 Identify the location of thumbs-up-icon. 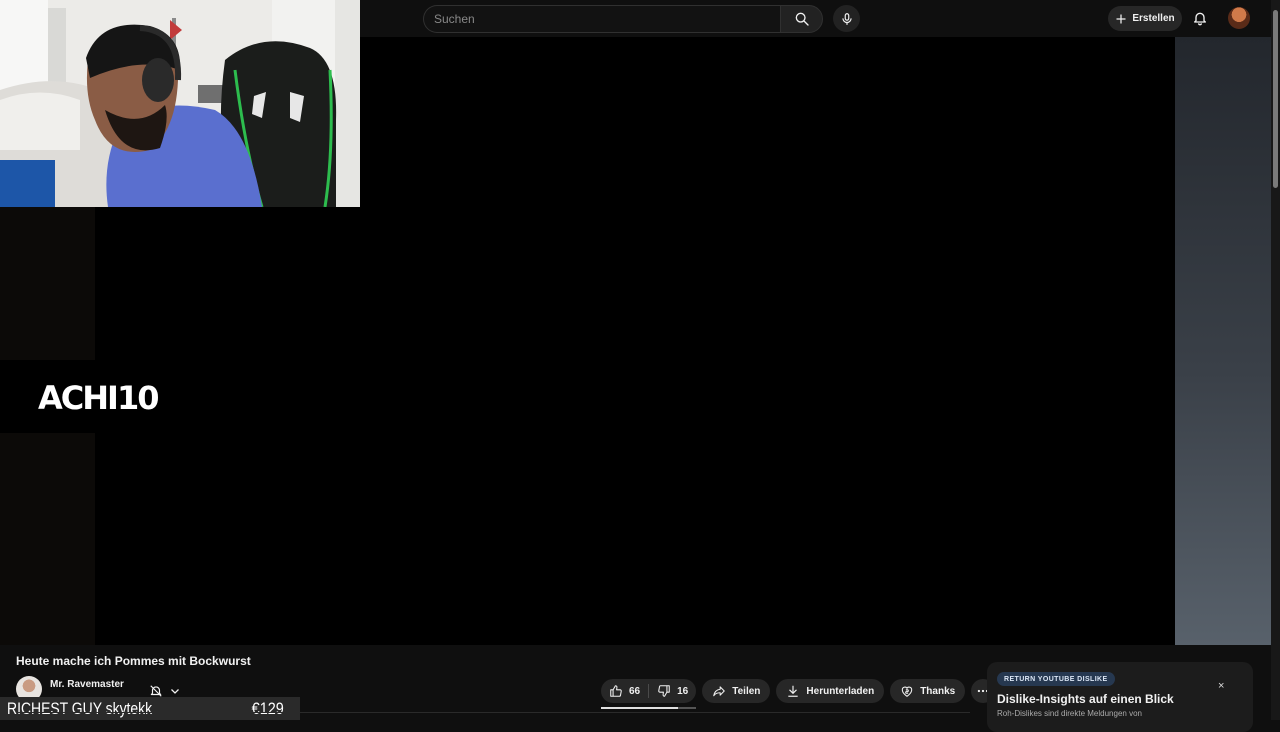
(616, 691).